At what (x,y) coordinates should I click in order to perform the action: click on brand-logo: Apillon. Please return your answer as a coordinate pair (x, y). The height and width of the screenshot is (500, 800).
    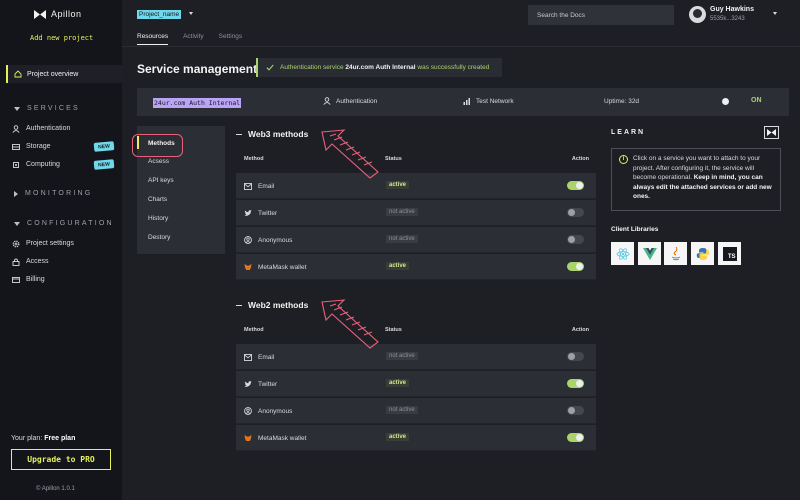
    Looking at the image, I should click on (58, 14).